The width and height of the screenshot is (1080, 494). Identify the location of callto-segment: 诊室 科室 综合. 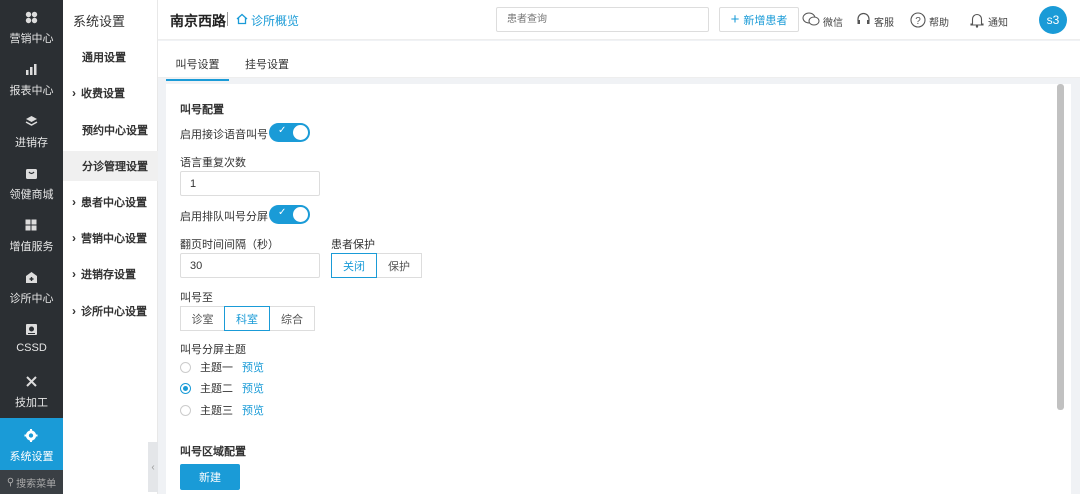
(247, 318).